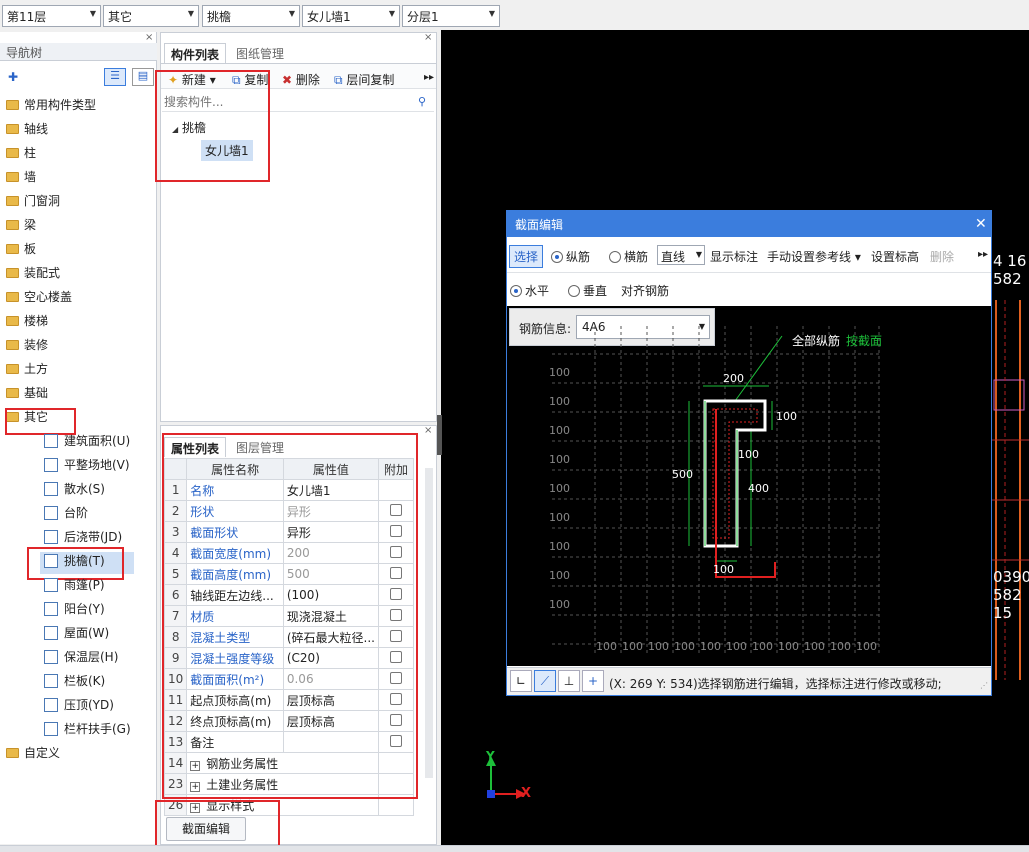 Image resolution: width=1029 pixels, height=852 pixels. What do you see at coordinates (451, 16) in the screenshot?
I see `layer-select: 分层1 ▼` at bounding box center [451, 16].